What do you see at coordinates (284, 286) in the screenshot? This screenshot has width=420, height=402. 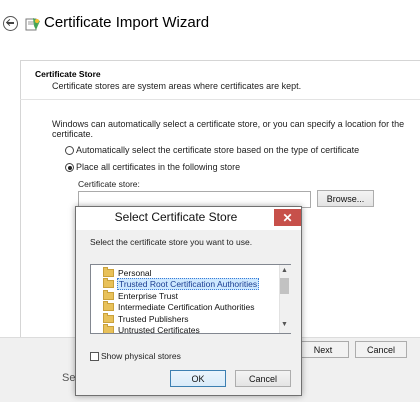 I see `scroll-thumb` at bounding box center [284, 286].